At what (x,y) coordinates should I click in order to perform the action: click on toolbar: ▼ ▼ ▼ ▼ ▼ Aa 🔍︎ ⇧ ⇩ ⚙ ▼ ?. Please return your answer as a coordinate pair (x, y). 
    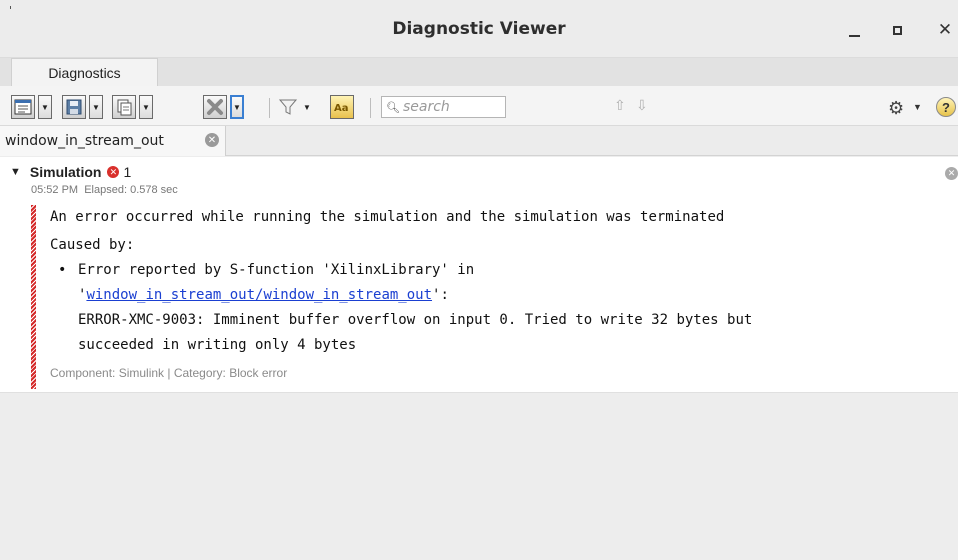
    Looking at the image, I should click on (479, 106).